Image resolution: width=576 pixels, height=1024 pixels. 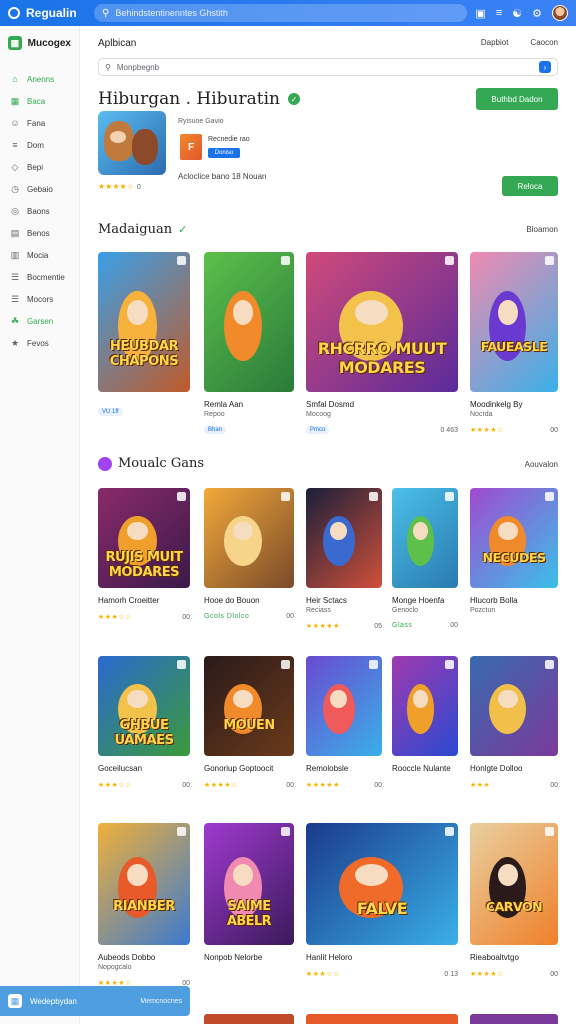 What do you see at coordinates (545, 67) in the screenshot?
I see `search-submit-icon: ›` at bounding box center [545, 67].